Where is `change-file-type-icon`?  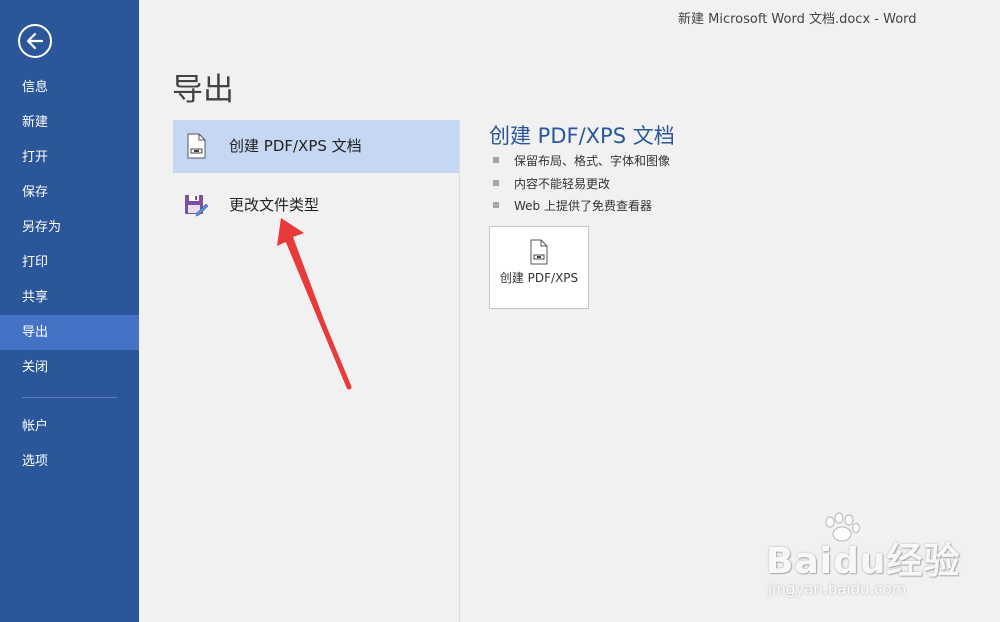
change-file-type-icon is located at coordinates (196, 206).